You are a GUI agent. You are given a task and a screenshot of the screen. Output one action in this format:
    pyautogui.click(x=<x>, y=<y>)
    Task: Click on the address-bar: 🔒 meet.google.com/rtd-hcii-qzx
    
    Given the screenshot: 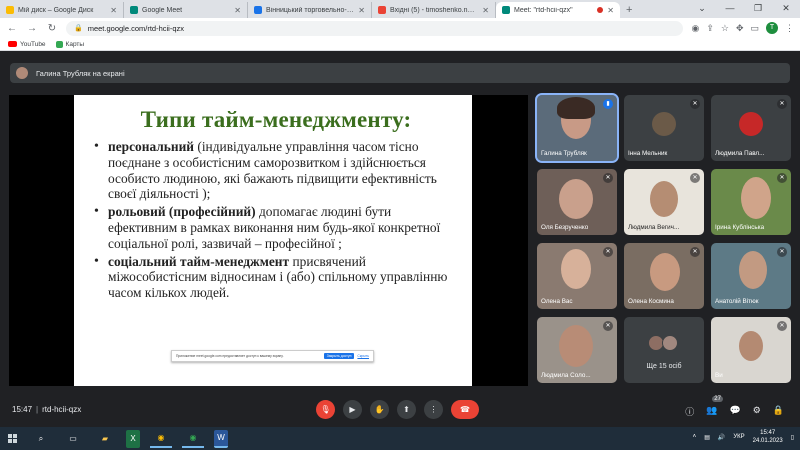 What is the action you would take?
    pyautogui.click(x=375, y=28)
    